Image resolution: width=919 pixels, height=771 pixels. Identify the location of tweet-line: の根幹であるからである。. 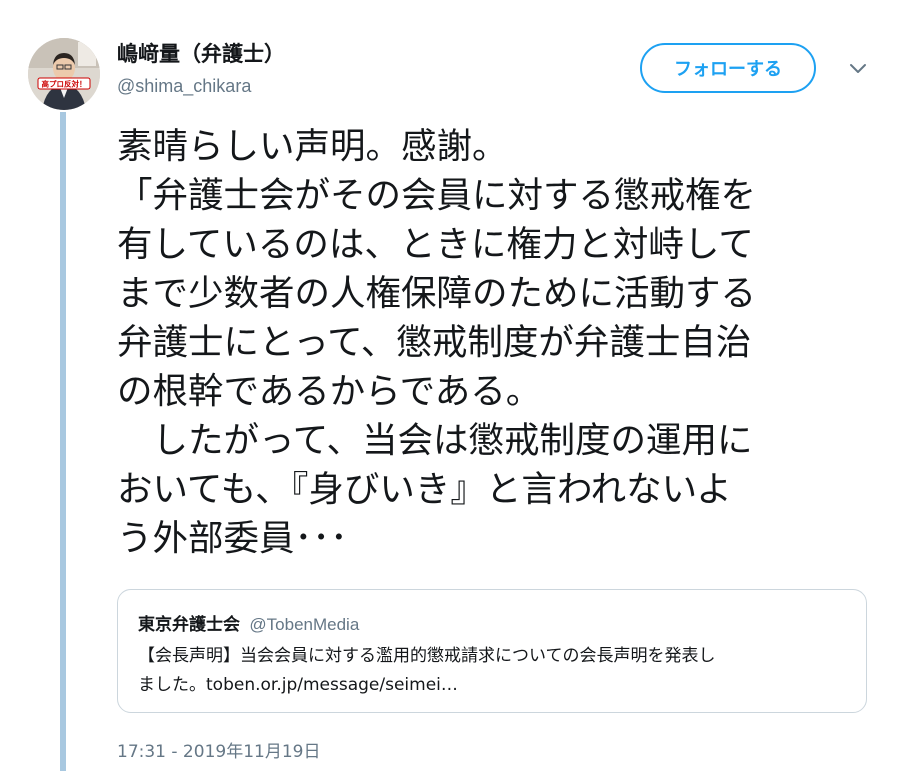
(329, 391).